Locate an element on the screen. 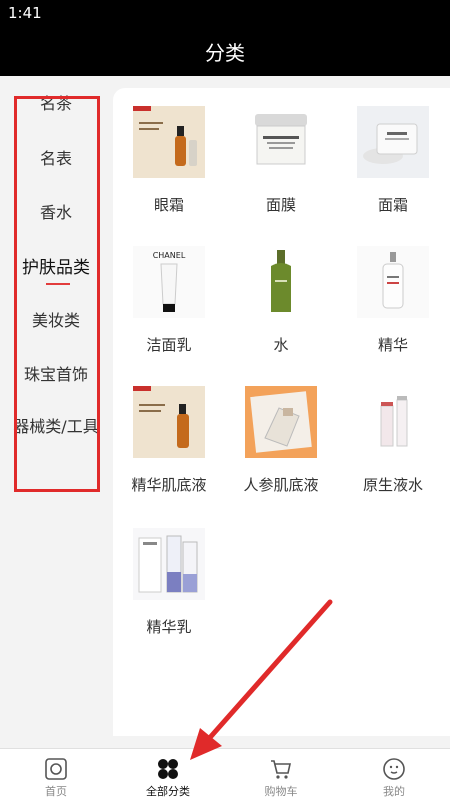 This screenshot has width=450, height=801. product-toner: 水 is located at coordinates (281, 298).